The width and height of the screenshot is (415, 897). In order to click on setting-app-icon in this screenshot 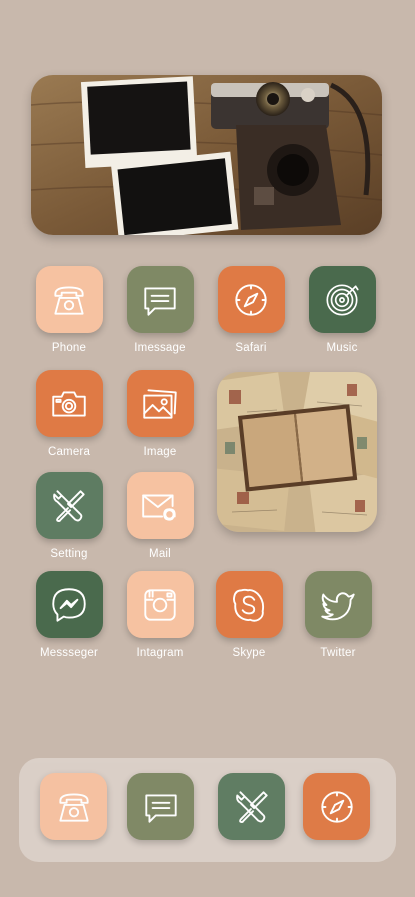, I will do `click(69, 505)`.